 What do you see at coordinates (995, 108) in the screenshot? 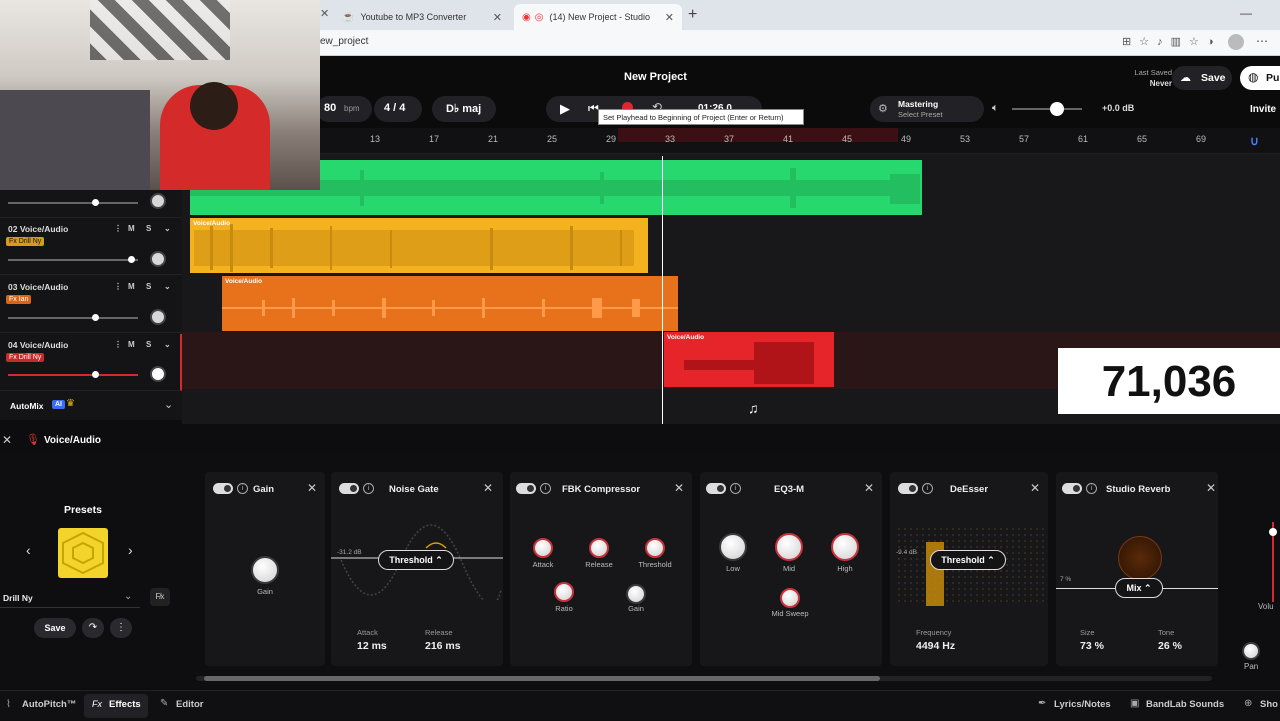
I see `speaker-icon: 🔈︎` at bounding box center [995, 108].